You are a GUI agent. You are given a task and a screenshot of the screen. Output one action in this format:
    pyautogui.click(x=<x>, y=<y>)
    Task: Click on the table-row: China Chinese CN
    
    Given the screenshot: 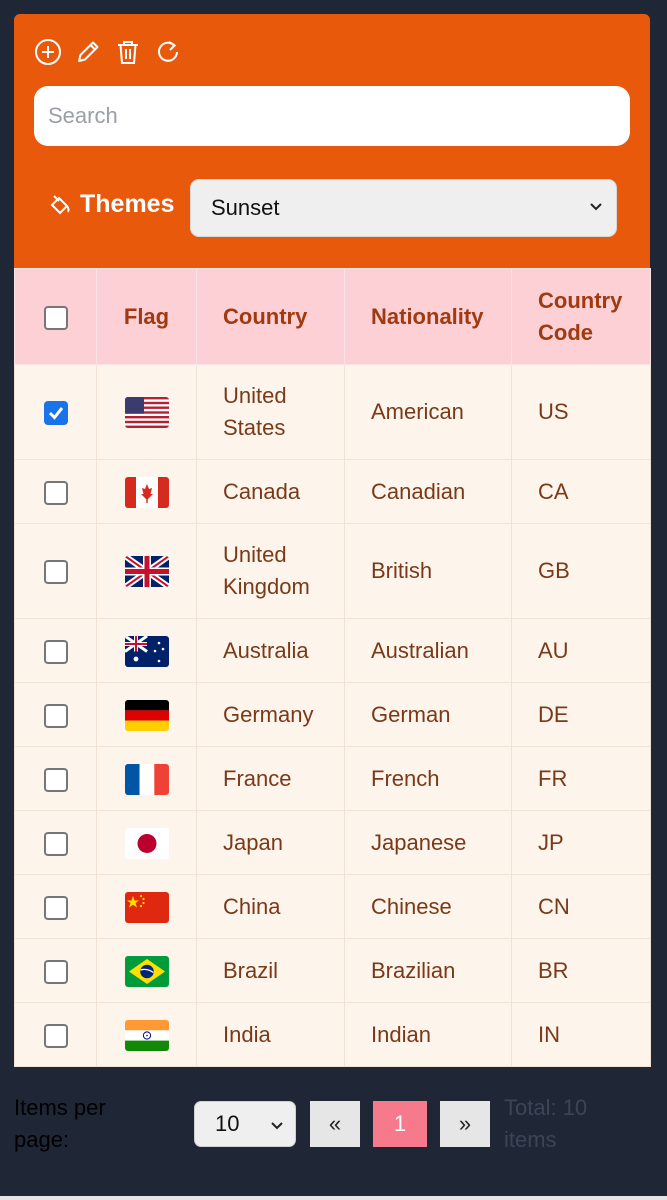 What is the action you would take?
    pyautogui.click(x=332, y=906)
    